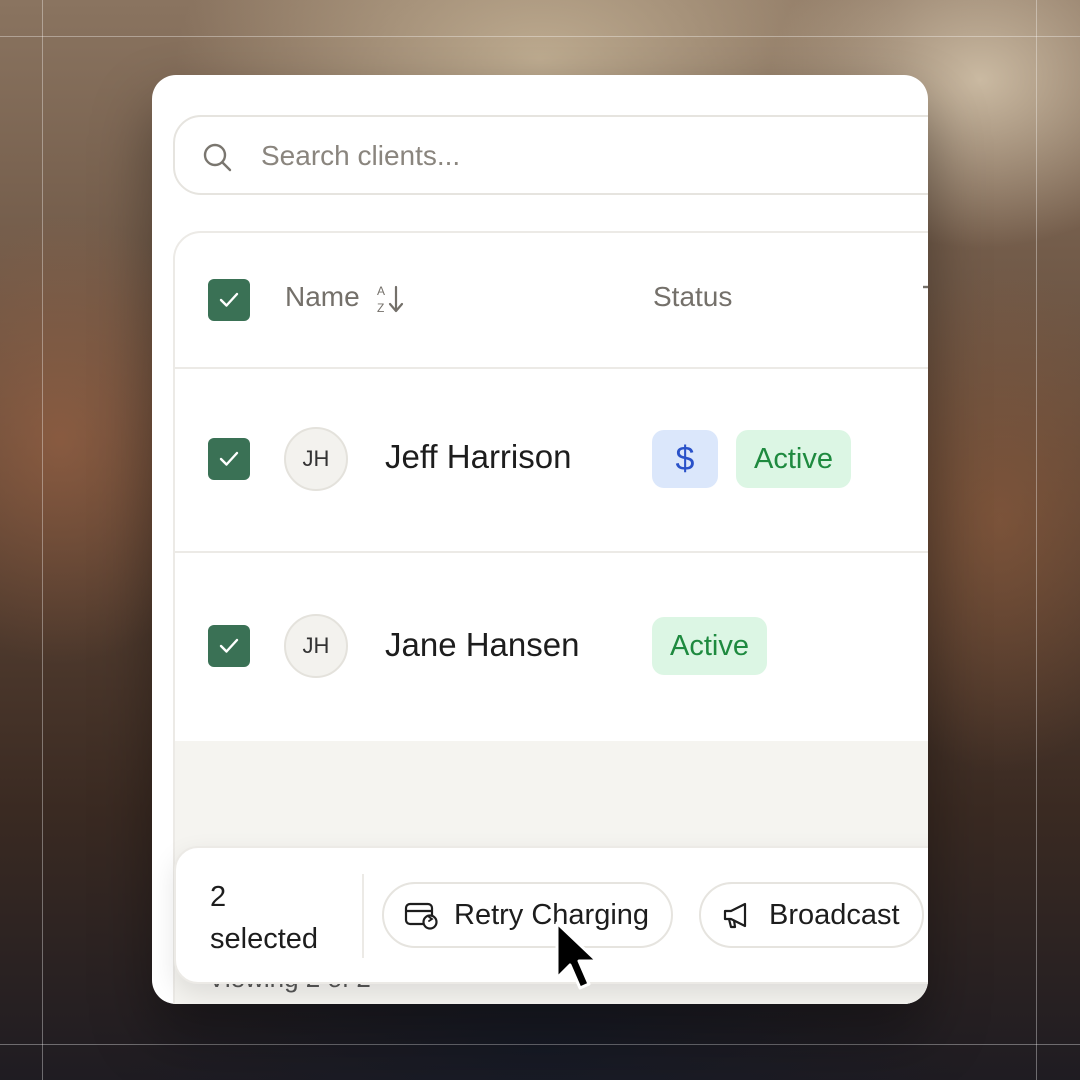 This screenshot has width=1080, height=1080. I want to click on selected-count-label: selected, so click(264, 939).